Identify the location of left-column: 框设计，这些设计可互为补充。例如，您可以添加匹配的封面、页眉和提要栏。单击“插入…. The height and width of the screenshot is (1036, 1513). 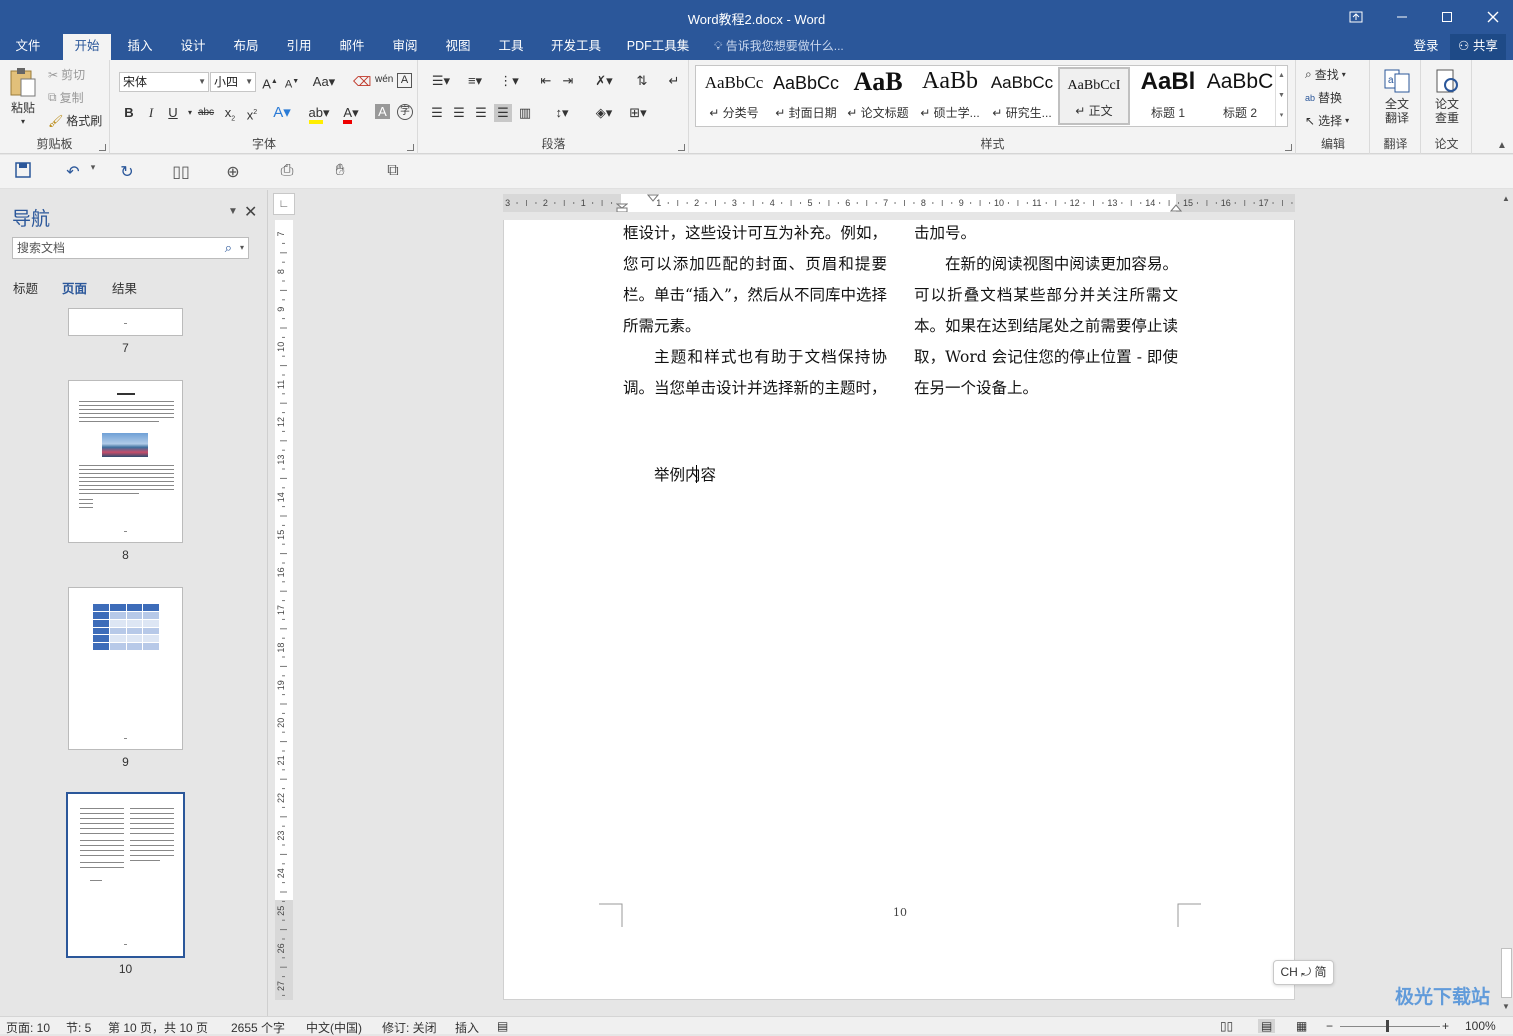
(755, 311).